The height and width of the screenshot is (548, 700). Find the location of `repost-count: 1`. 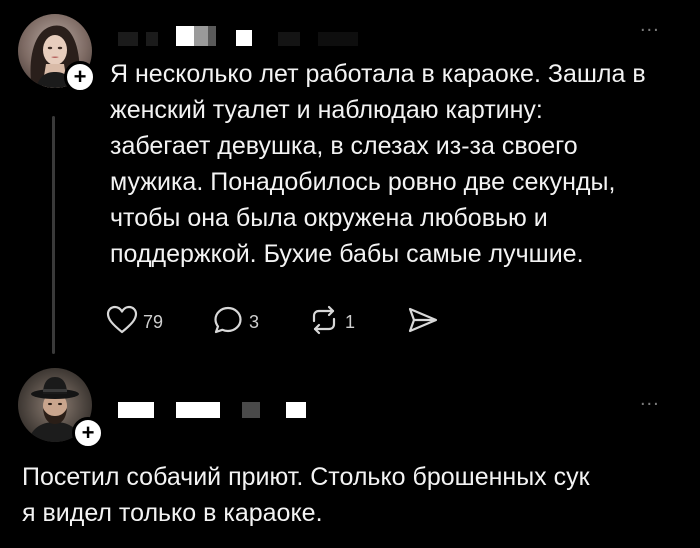

repost-count: 1 is located at coordinates (350, 321).